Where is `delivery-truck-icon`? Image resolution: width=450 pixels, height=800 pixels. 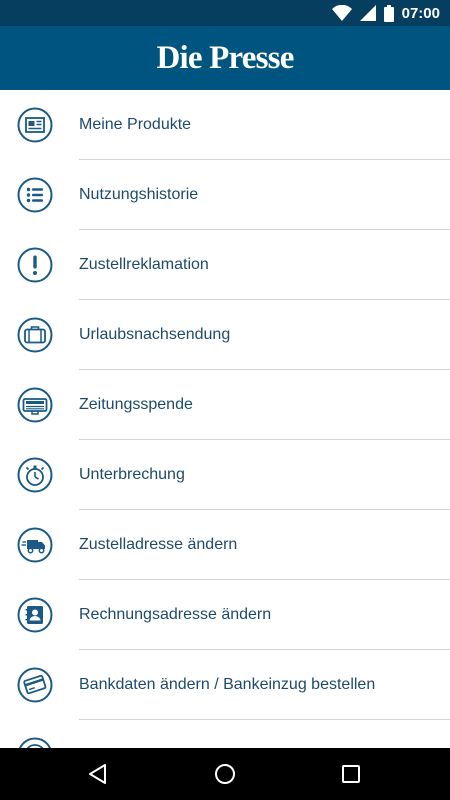
delivery-truck-icon is located at coordinates (35, 545).